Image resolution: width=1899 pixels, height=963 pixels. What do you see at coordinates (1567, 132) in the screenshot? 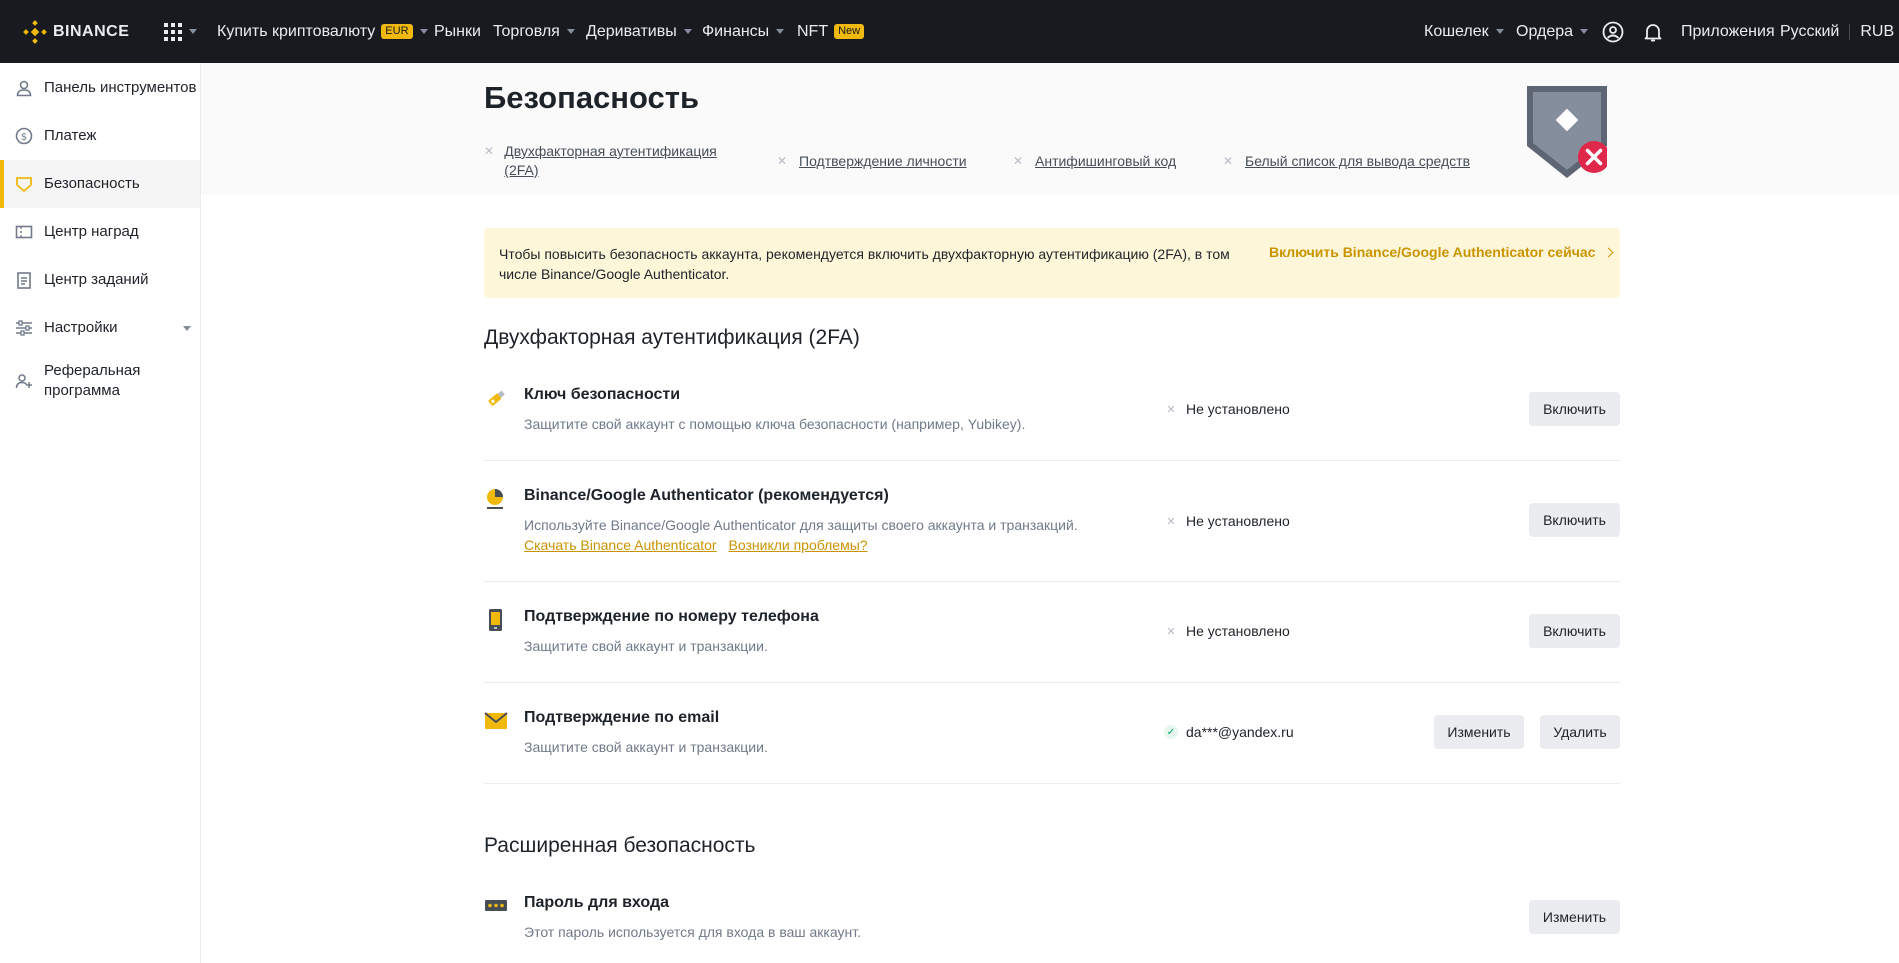
I see `shield-warning-icon` at bounding box center [1567, 132].